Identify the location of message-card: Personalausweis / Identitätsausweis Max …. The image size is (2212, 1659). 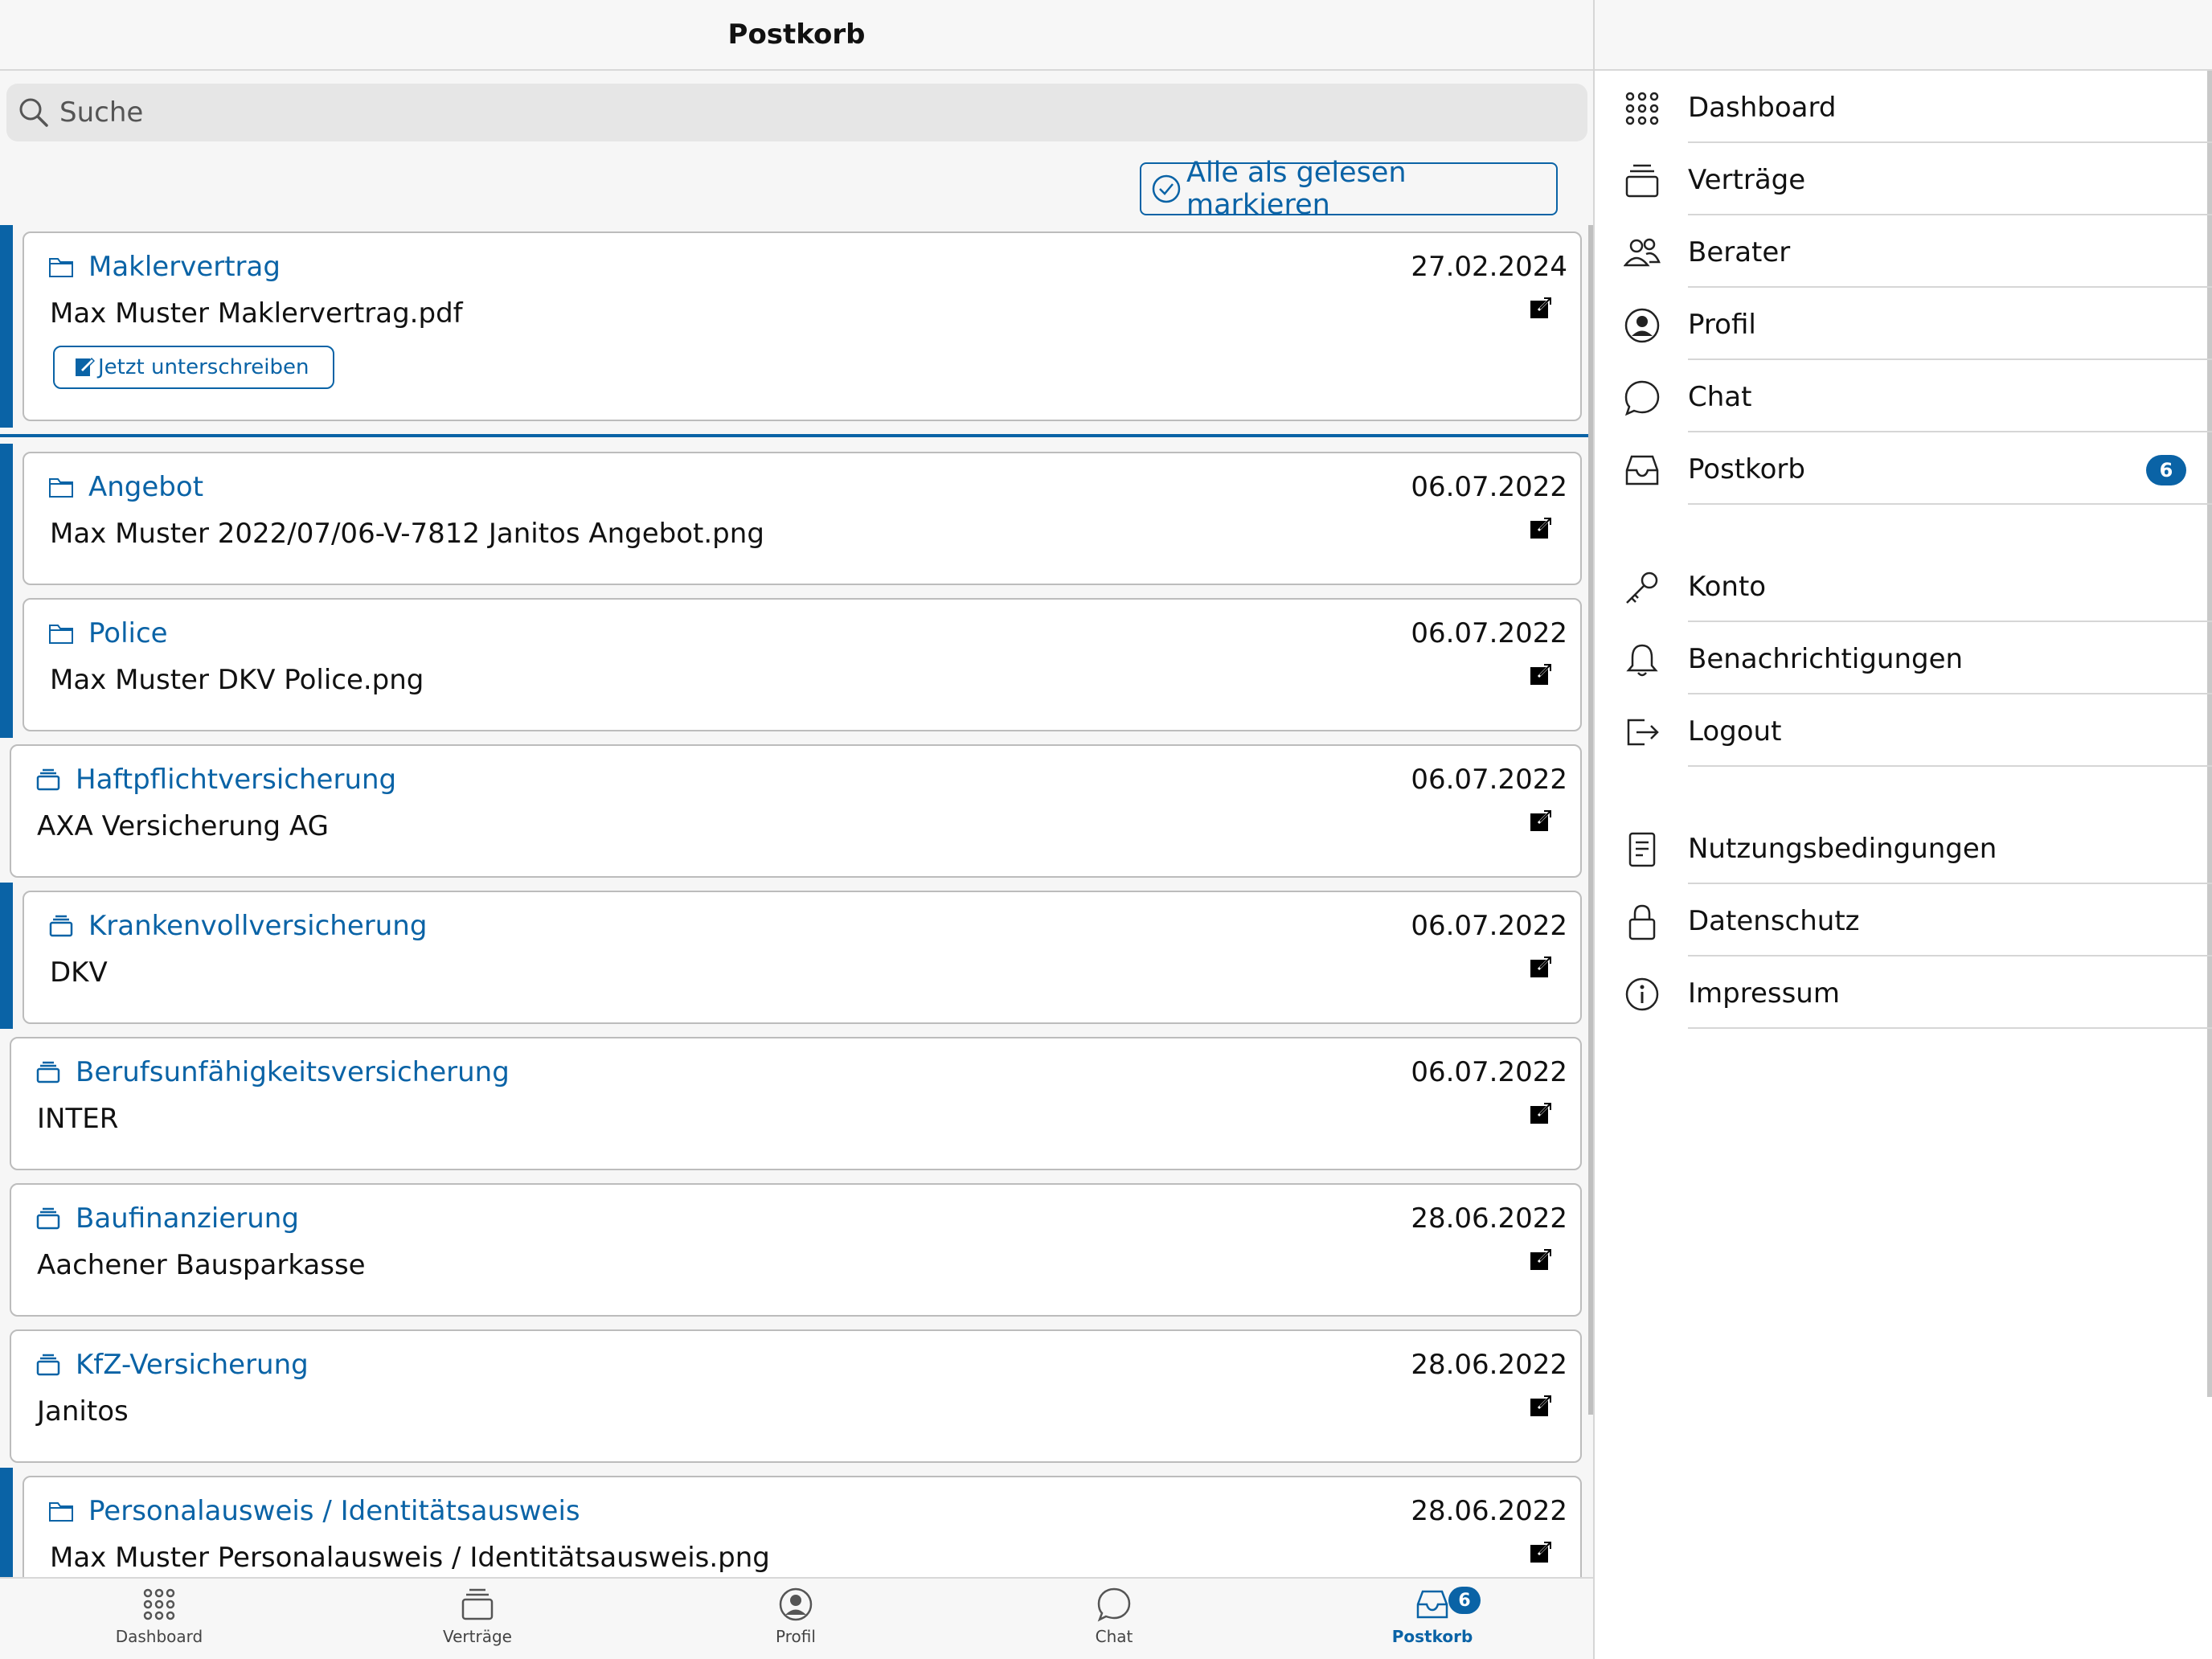
(802, 1526).